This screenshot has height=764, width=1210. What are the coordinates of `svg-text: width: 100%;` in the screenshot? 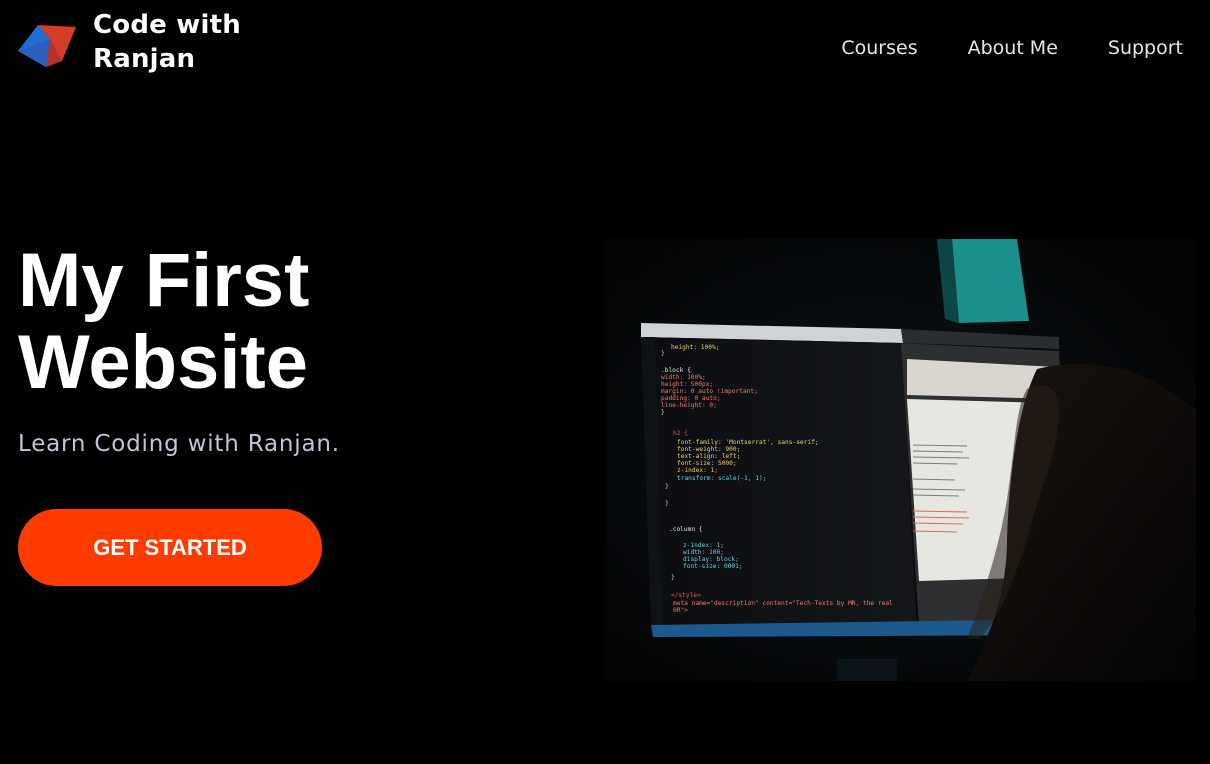 It's located at (683, 377).